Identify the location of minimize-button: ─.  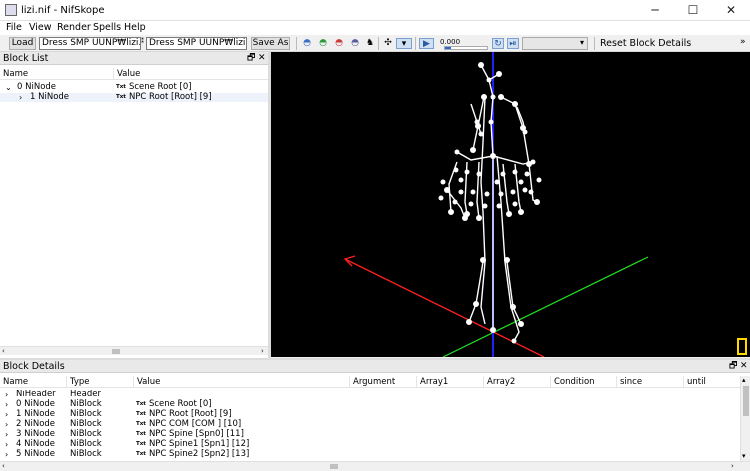
(655, 10).